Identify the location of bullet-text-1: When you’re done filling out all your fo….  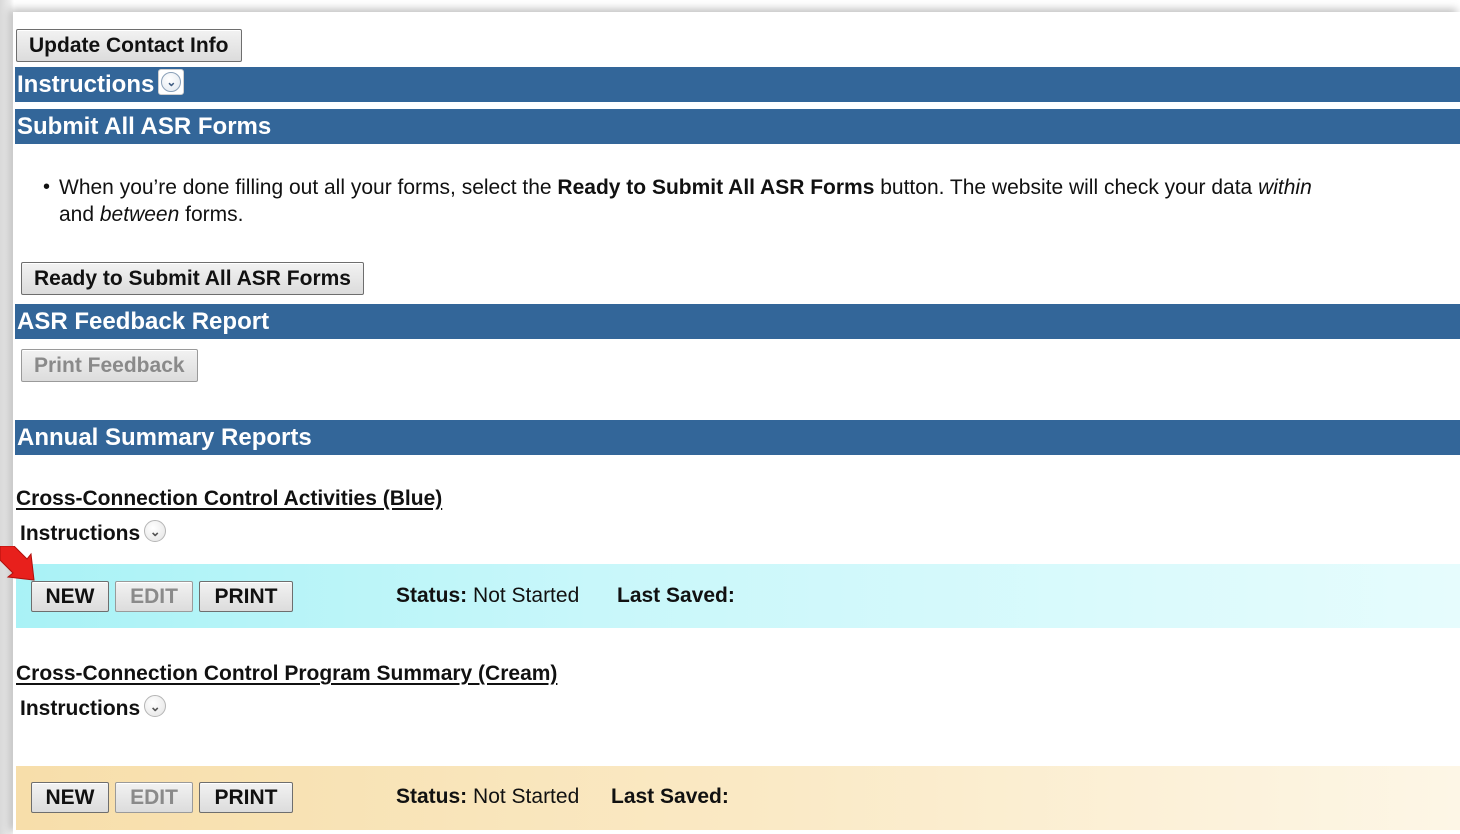
(308, 187).